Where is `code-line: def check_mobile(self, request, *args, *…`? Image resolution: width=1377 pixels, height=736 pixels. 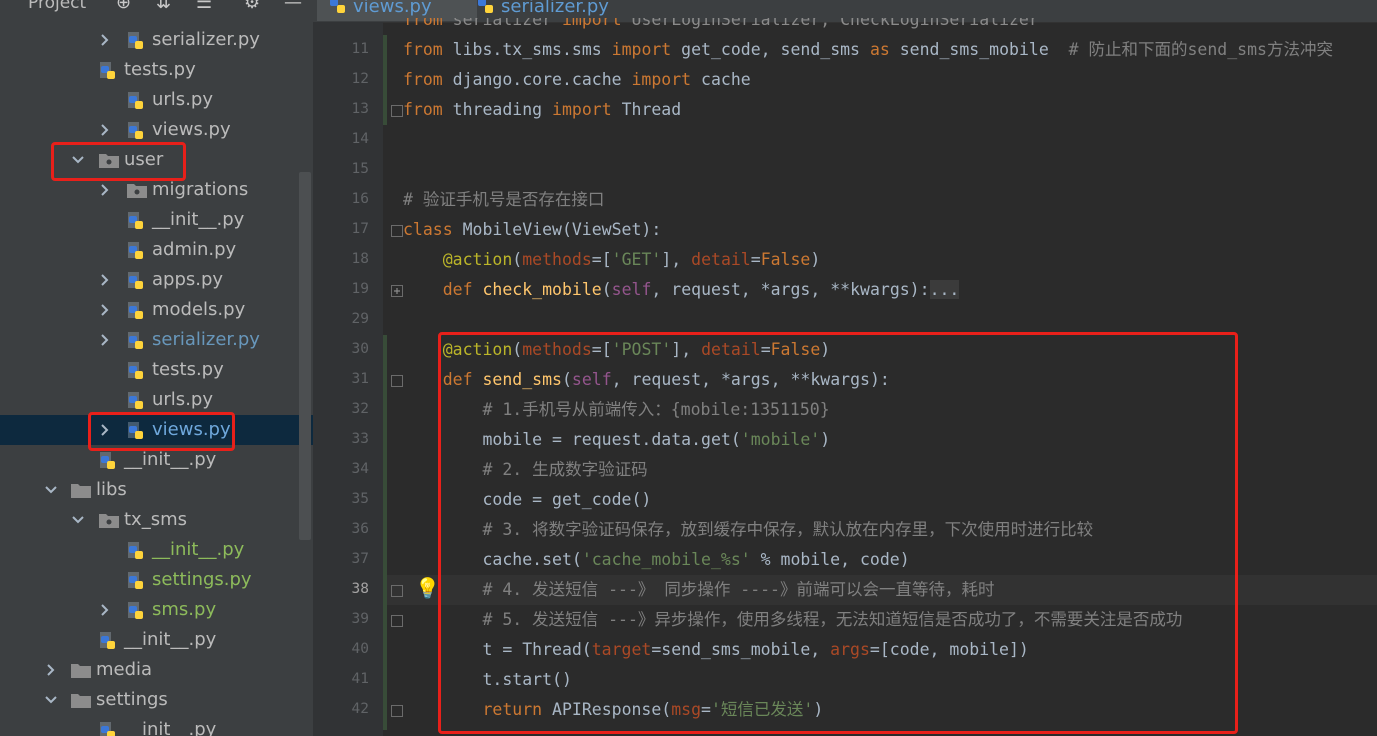 code-line: def check_mobile(self, request, *args, *… is located at coordinates (681, 290).